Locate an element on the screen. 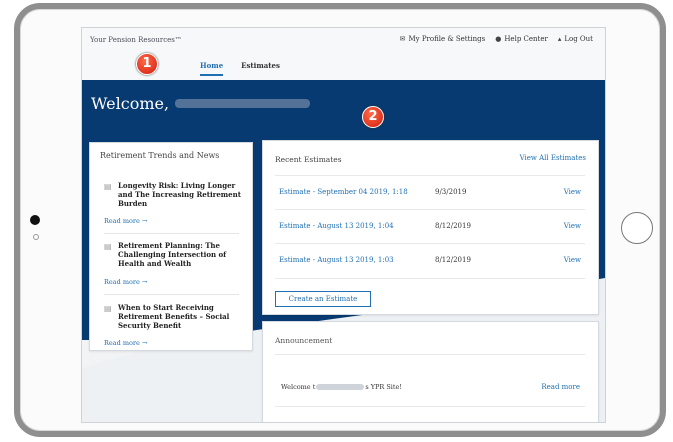  log-out-link: ▴ Log Out is located at coordinates (575, 39).